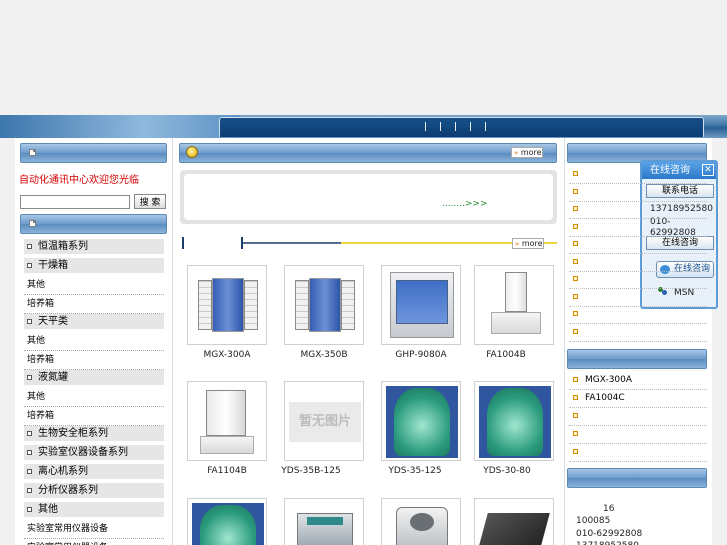 The width and height of the screenshot is (727, 545). I want to click on notice-more-link: ........>>>, so click(465, 204).